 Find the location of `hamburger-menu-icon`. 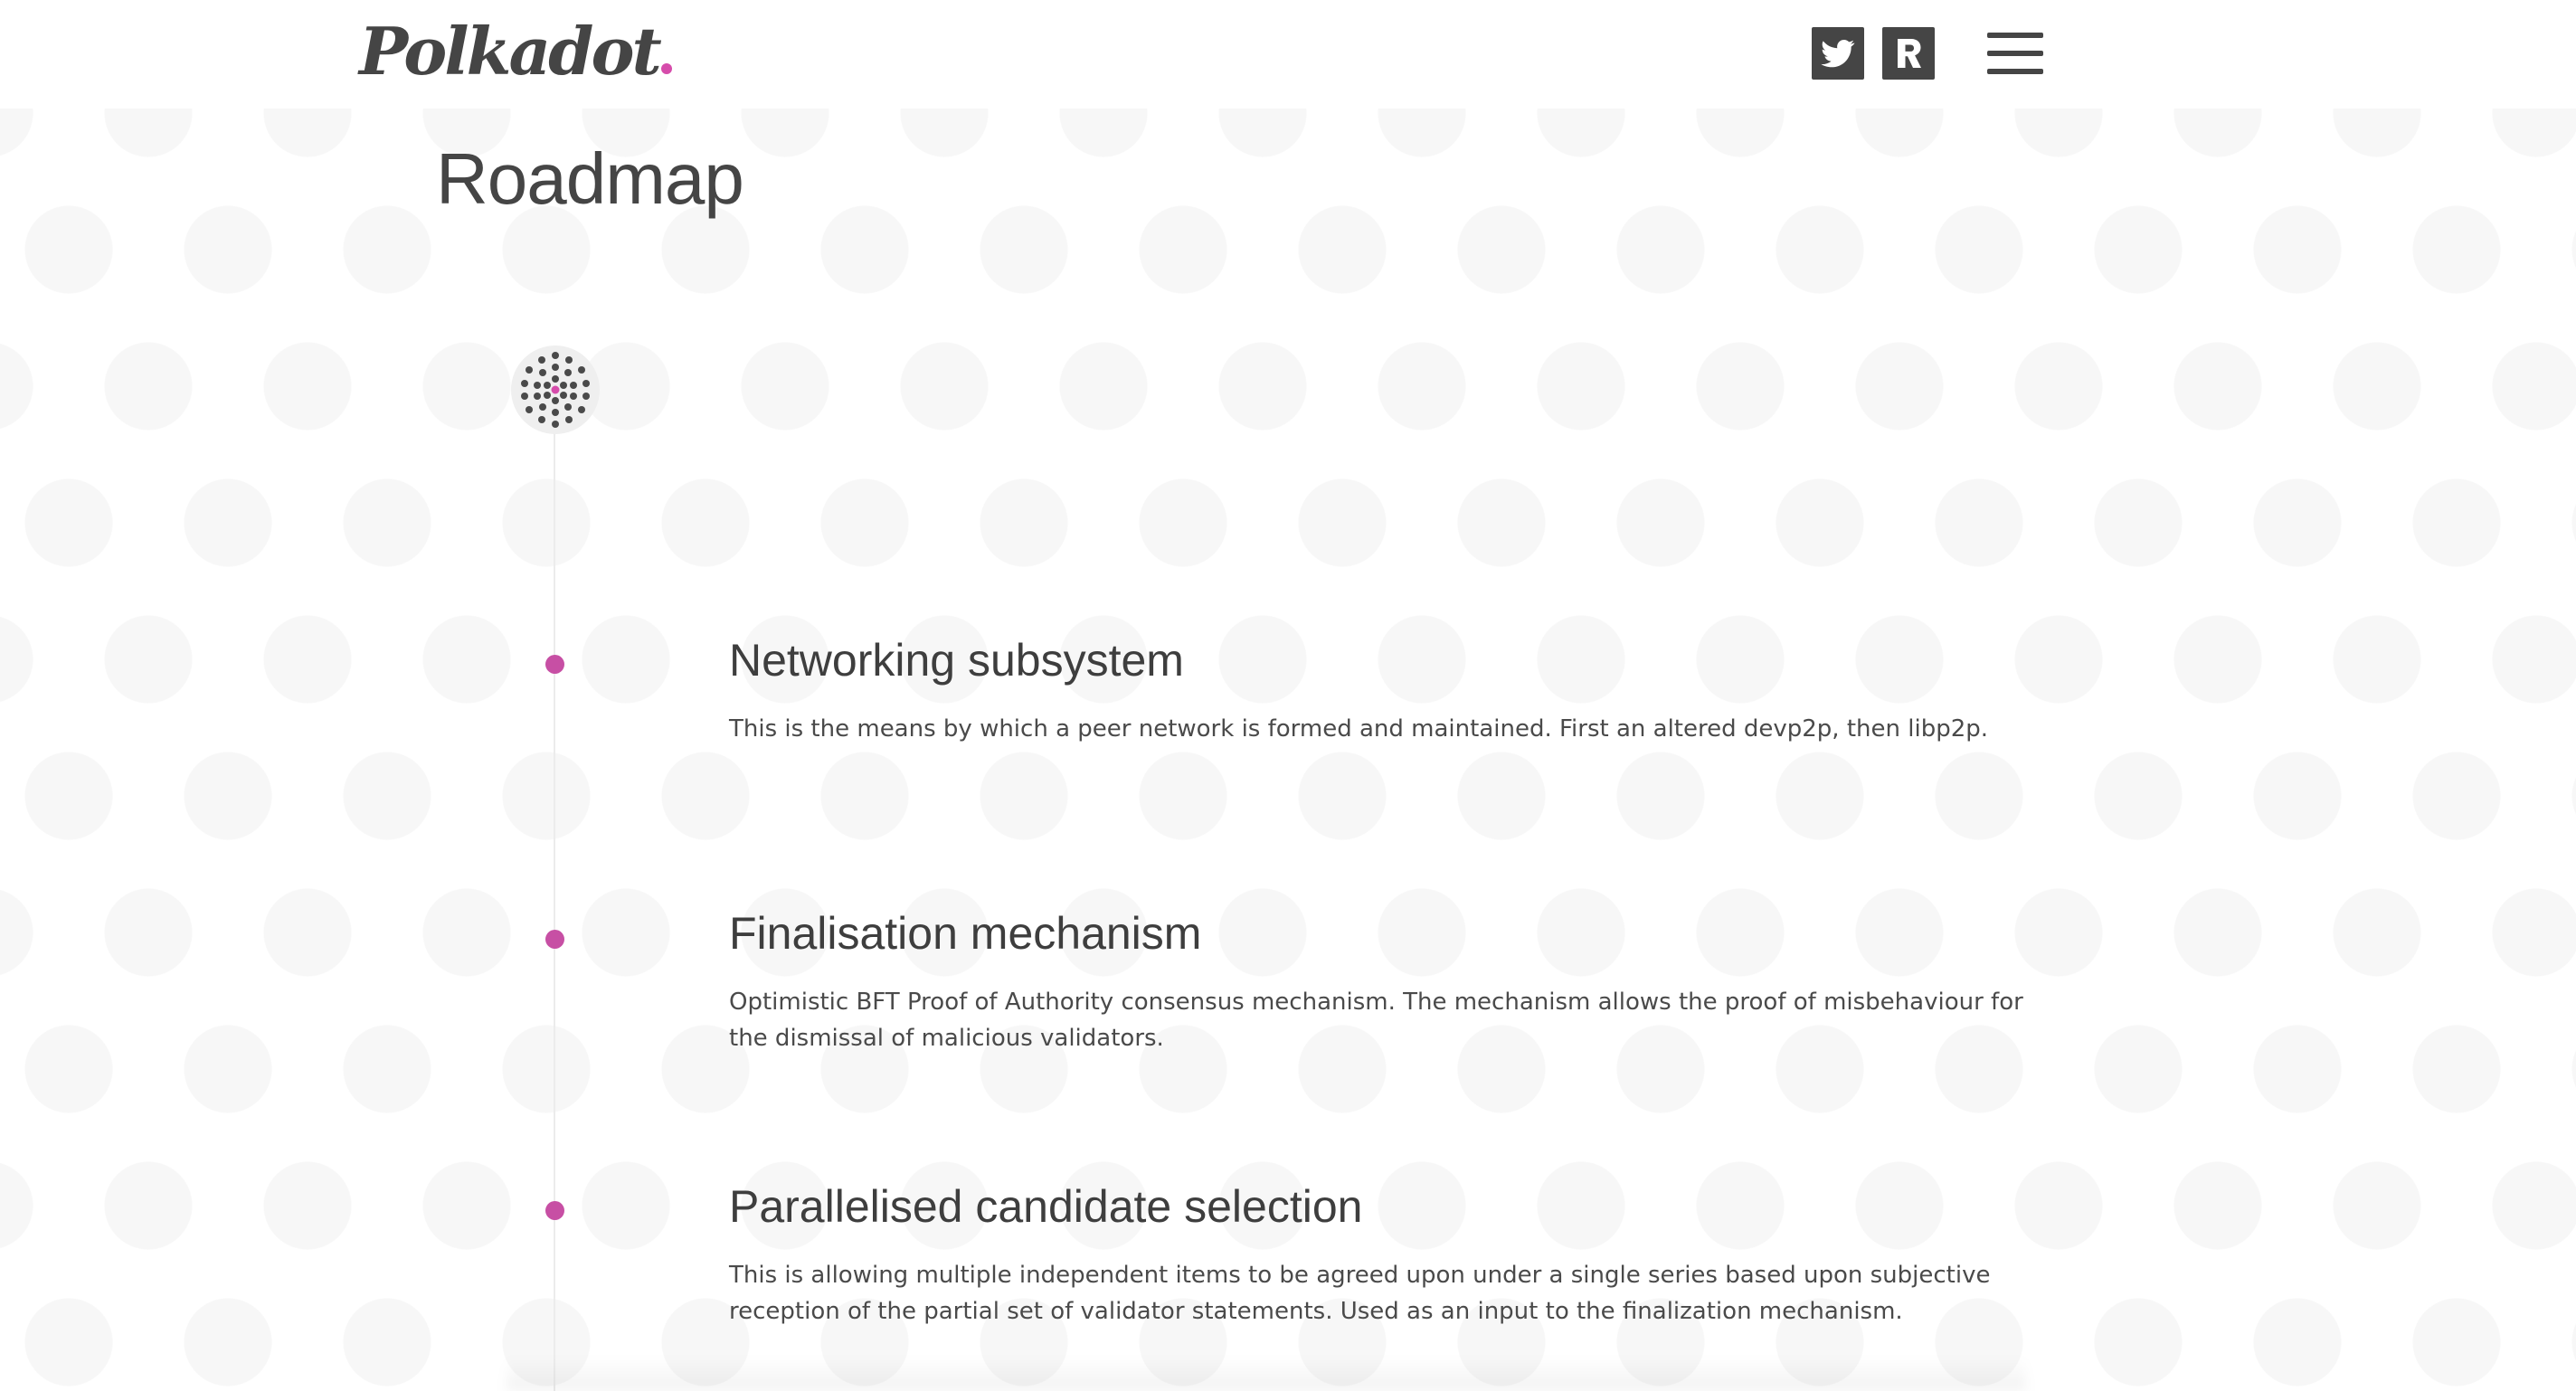

hamburger-menu-icon is located at coordinates (2015, 54).